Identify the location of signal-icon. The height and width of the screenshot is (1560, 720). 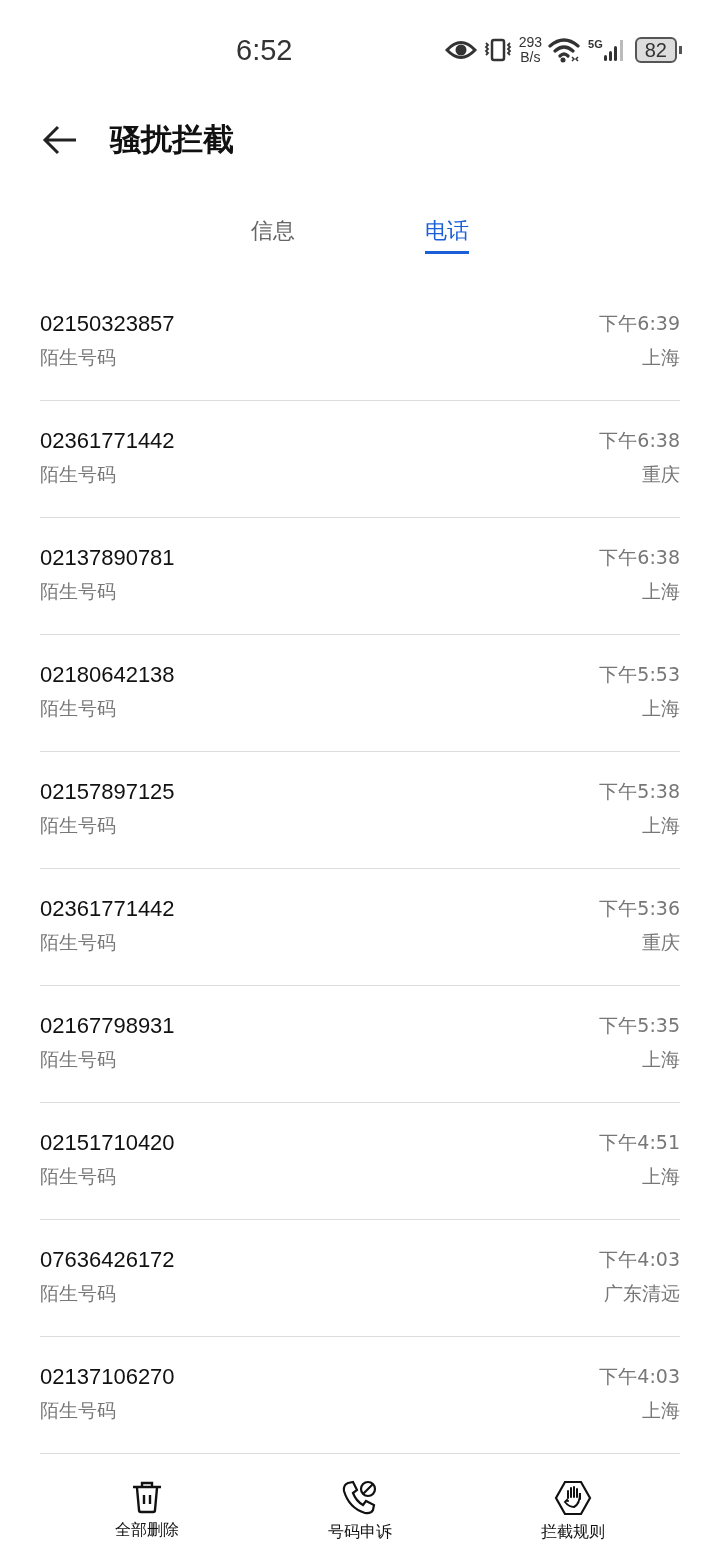
(613, 50).